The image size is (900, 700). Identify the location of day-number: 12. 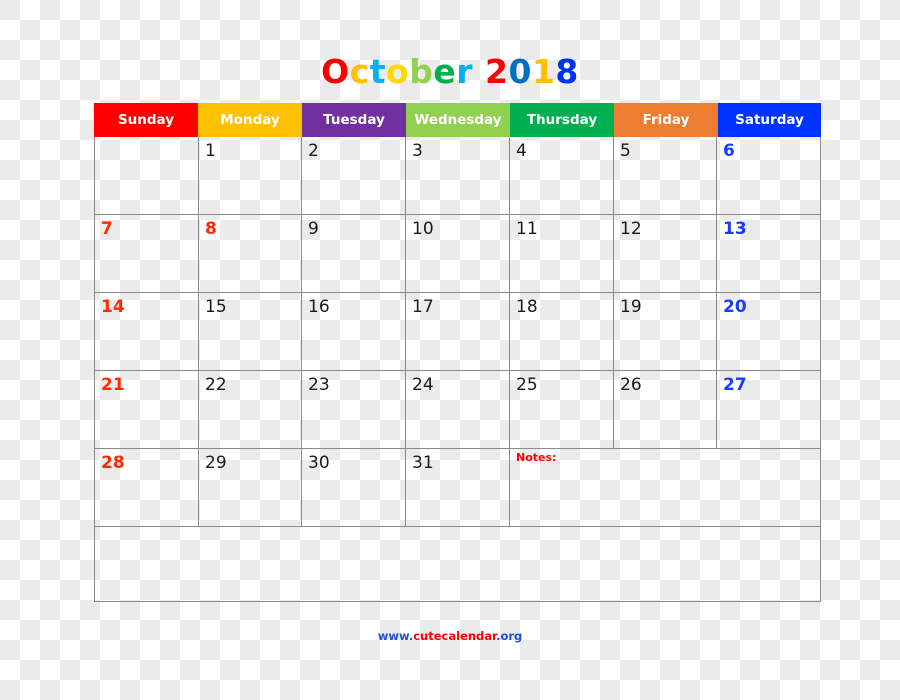
(631, 229).